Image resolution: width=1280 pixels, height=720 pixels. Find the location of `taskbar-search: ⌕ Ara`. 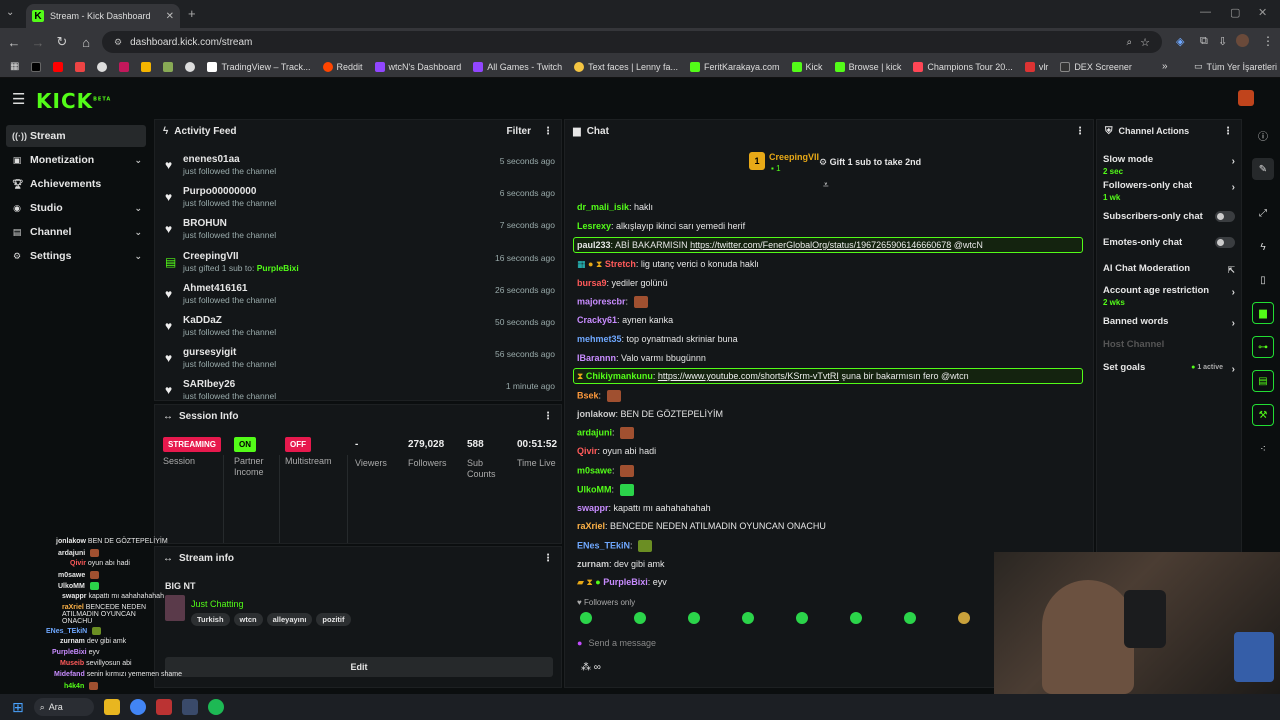

taskbar-search: ⌕ Ara is located at coordinates (63, 707).